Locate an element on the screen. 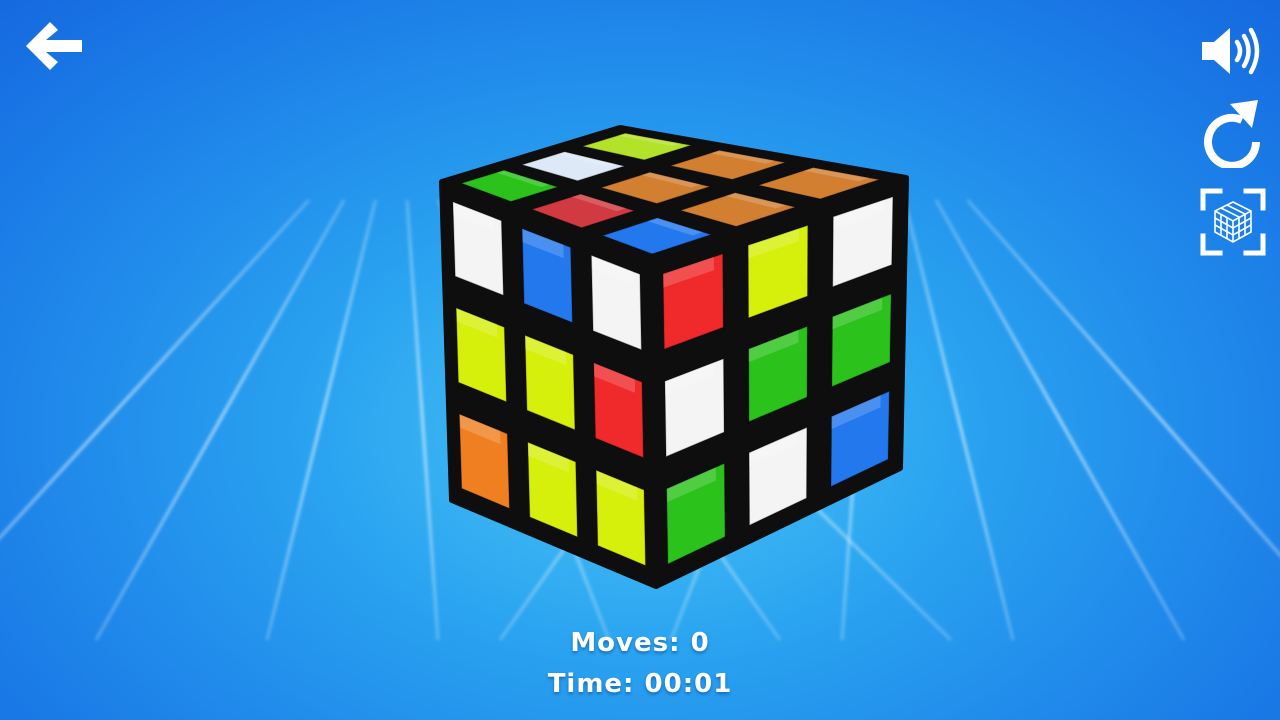 The image size is (1280, 720). timer: Time: 00:01 is located at coordinates (640, 684).